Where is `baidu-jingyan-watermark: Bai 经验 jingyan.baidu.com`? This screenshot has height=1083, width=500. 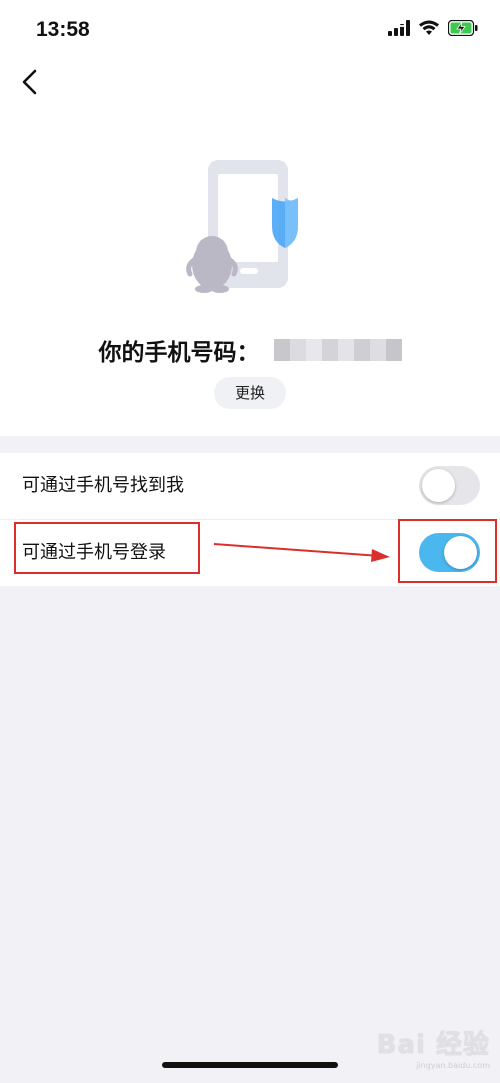
baidu-jingyan-watermark: Bai 经验 jingyan.baidu.com is located at coordinates (433, 1049).